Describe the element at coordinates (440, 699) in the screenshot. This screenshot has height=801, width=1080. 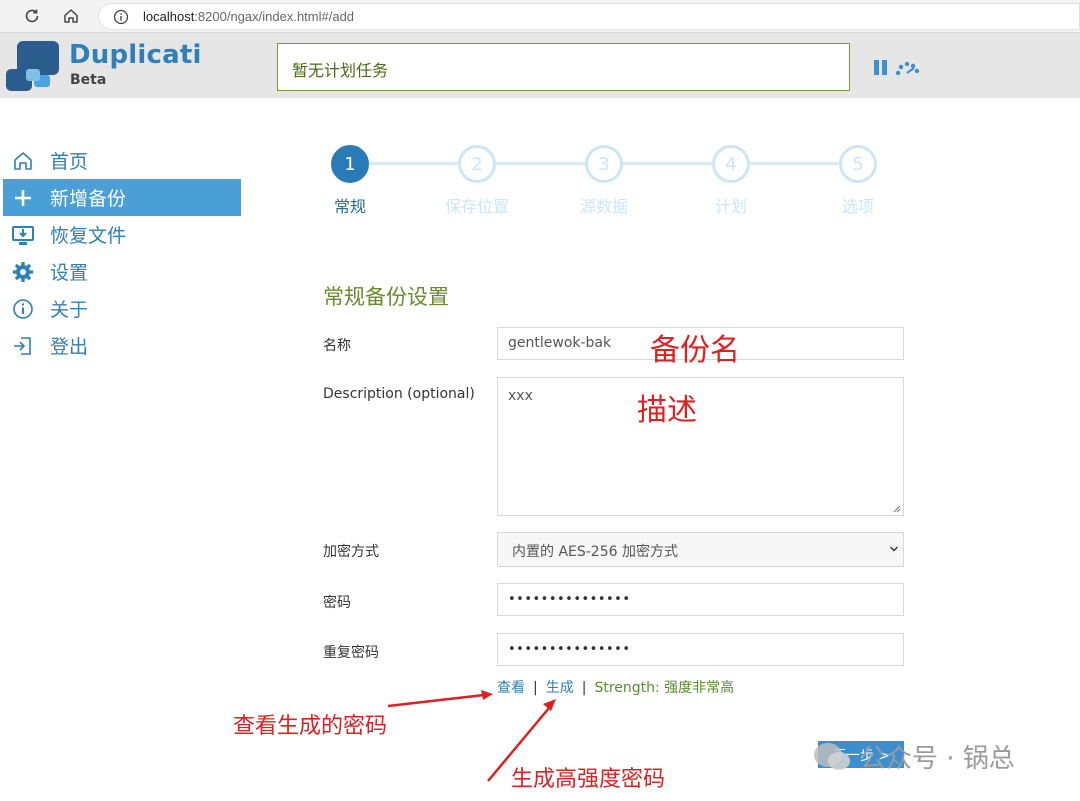
I see `arrow-to-show-link` at that location.